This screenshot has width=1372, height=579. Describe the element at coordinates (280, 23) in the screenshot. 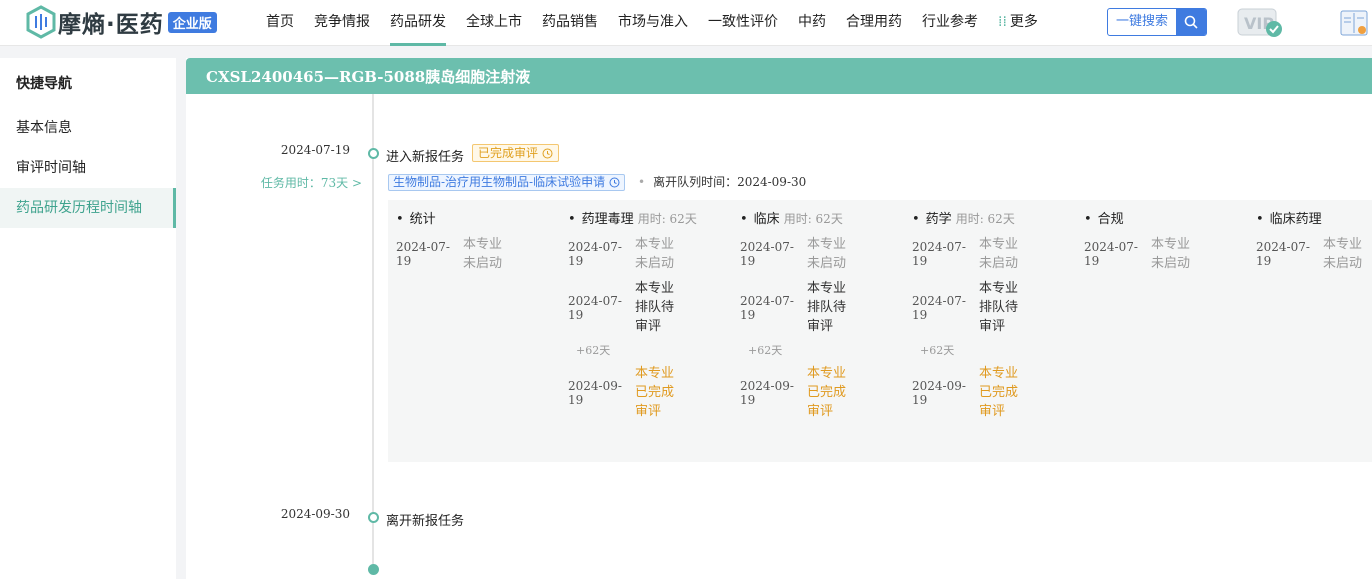

I see `nav-item-home: 首页` at that location.